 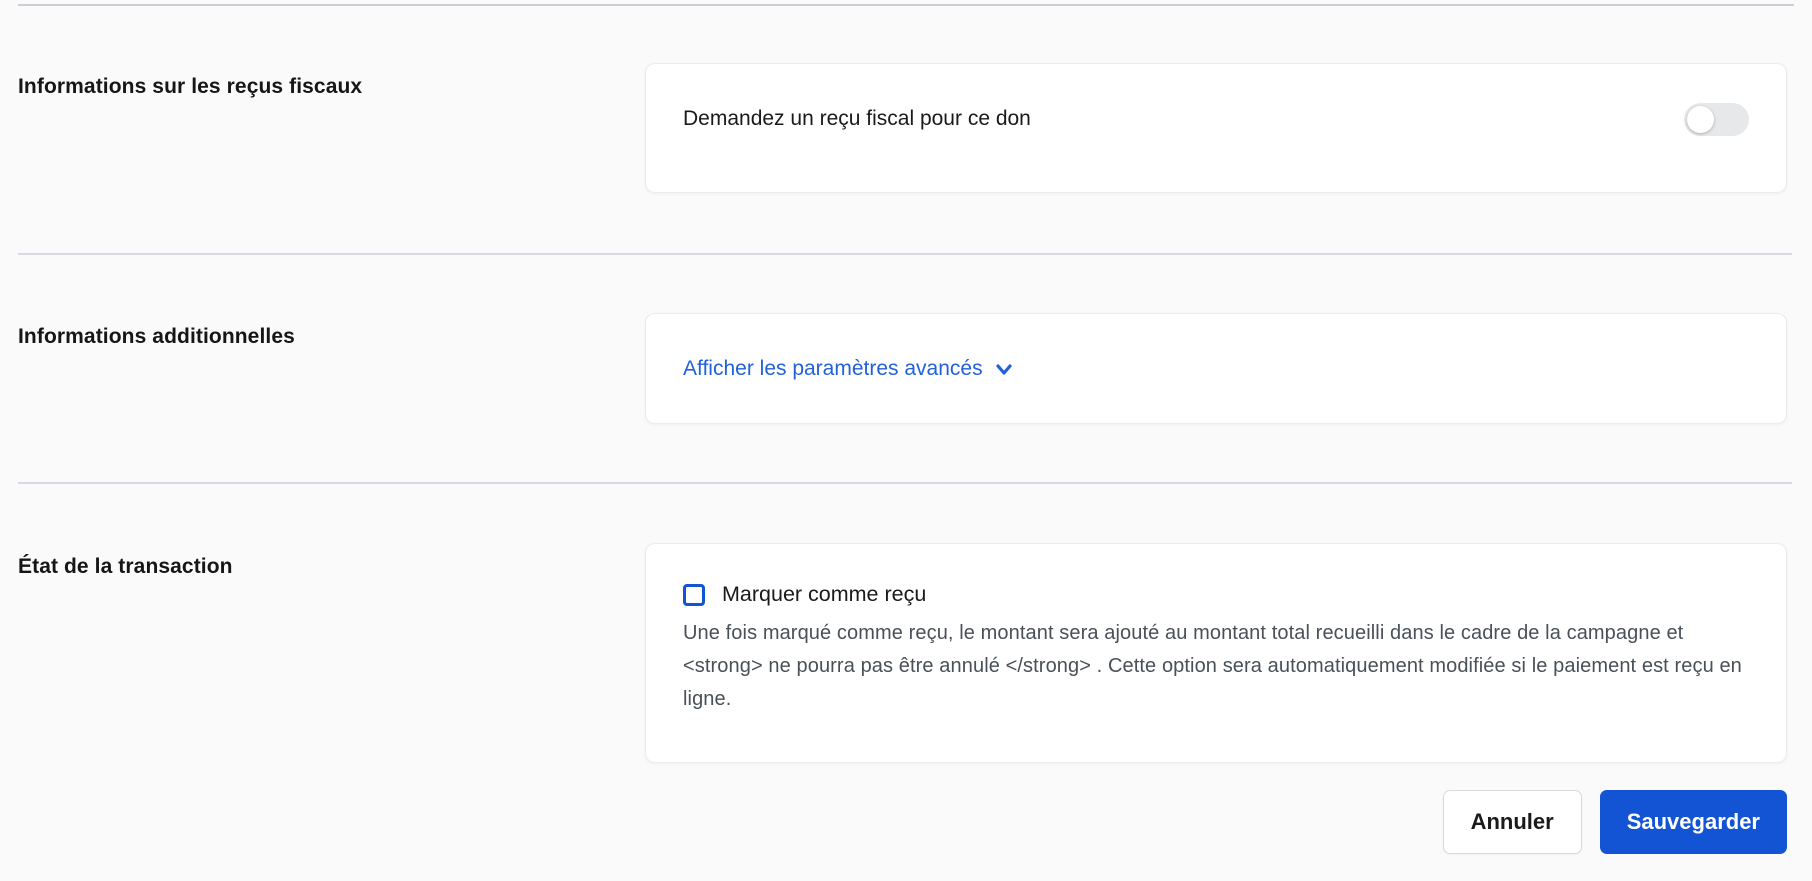 I want to click on show-advanced-settings-label: Afficher les paramètres avancés, so click(x=833, y=368).